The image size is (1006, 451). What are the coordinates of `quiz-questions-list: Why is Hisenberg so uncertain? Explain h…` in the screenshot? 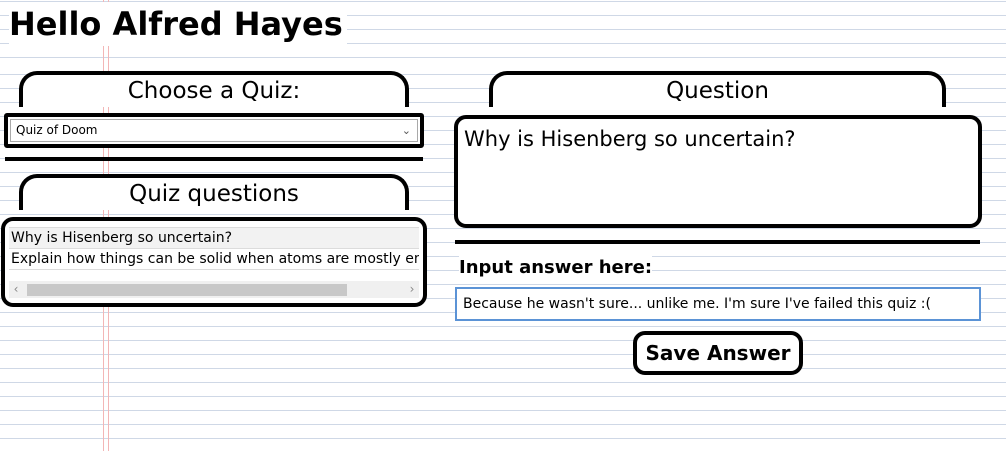 It's located at (214, 248).